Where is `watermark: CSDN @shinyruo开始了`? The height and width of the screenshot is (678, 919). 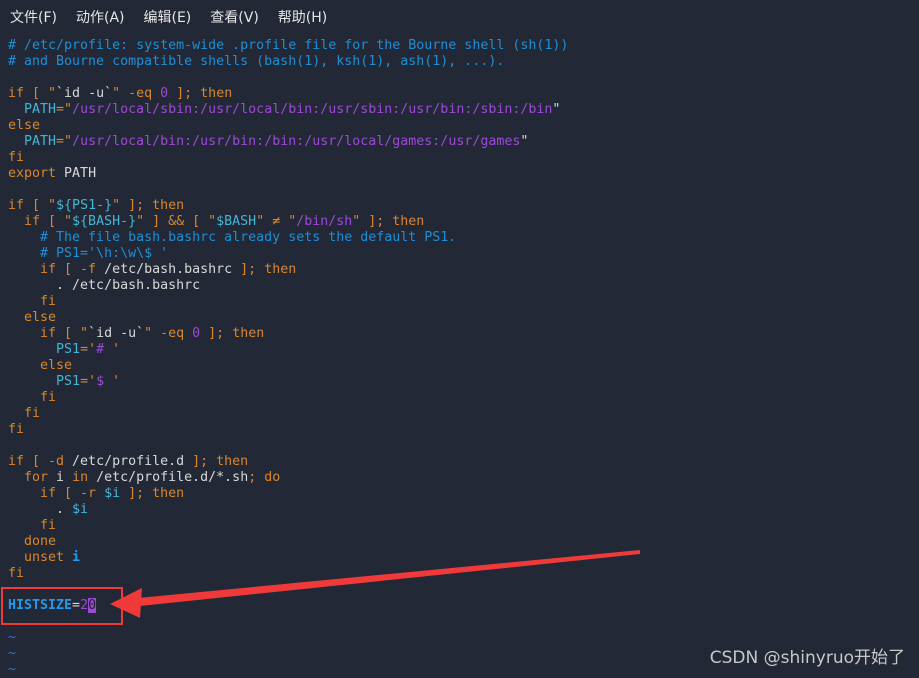 watermark: CSDN @shinyruo开始了 is located at coordinates (807, 658).